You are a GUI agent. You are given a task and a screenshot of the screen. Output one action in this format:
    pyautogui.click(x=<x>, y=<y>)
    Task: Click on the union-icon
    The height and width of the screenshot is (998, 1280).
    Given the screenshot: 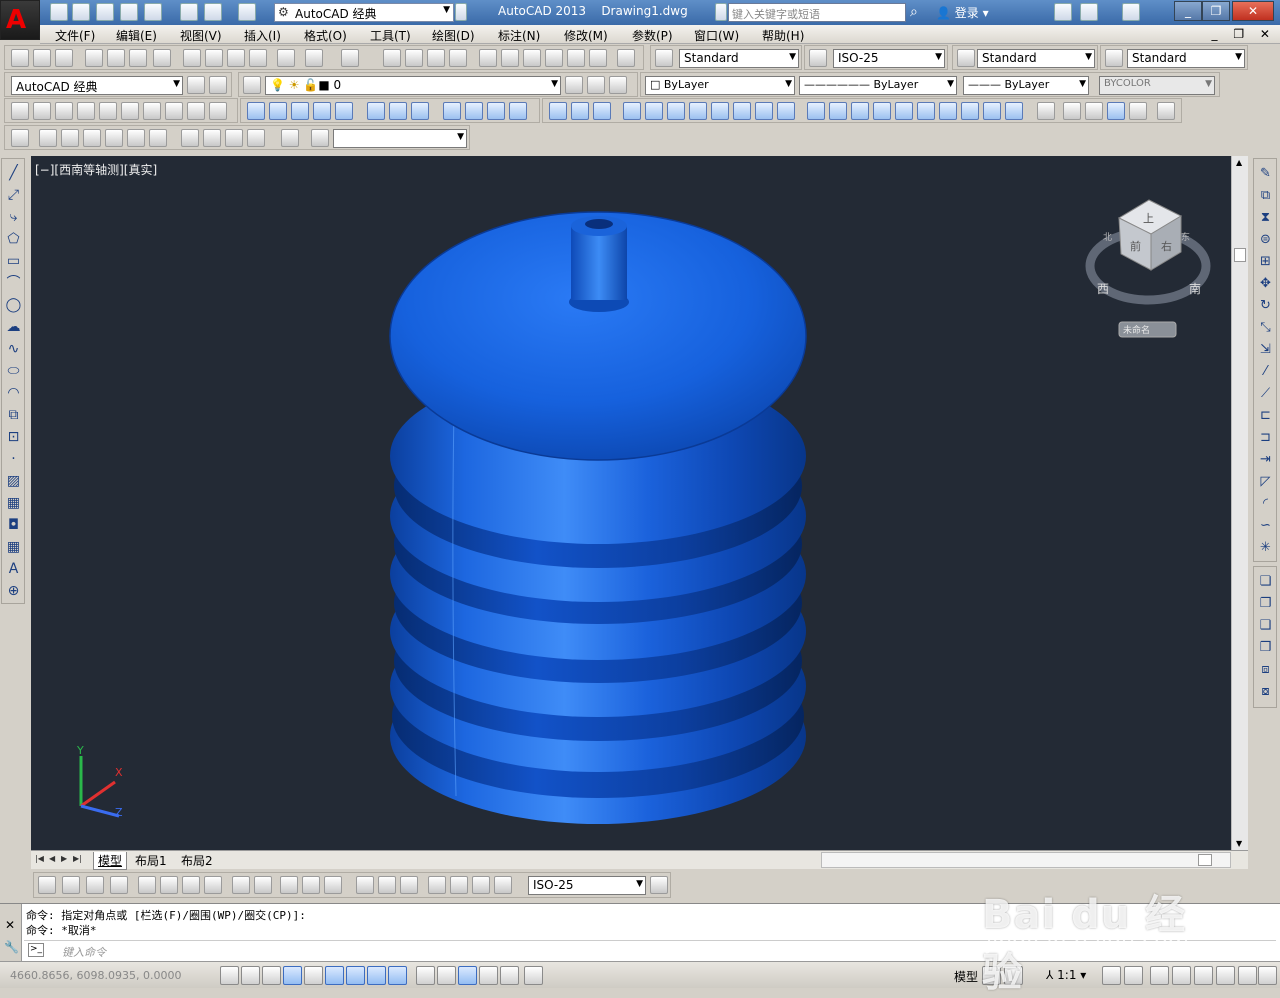 What is the action you would take?
    pyautogui.click(x=558, y=111)
    